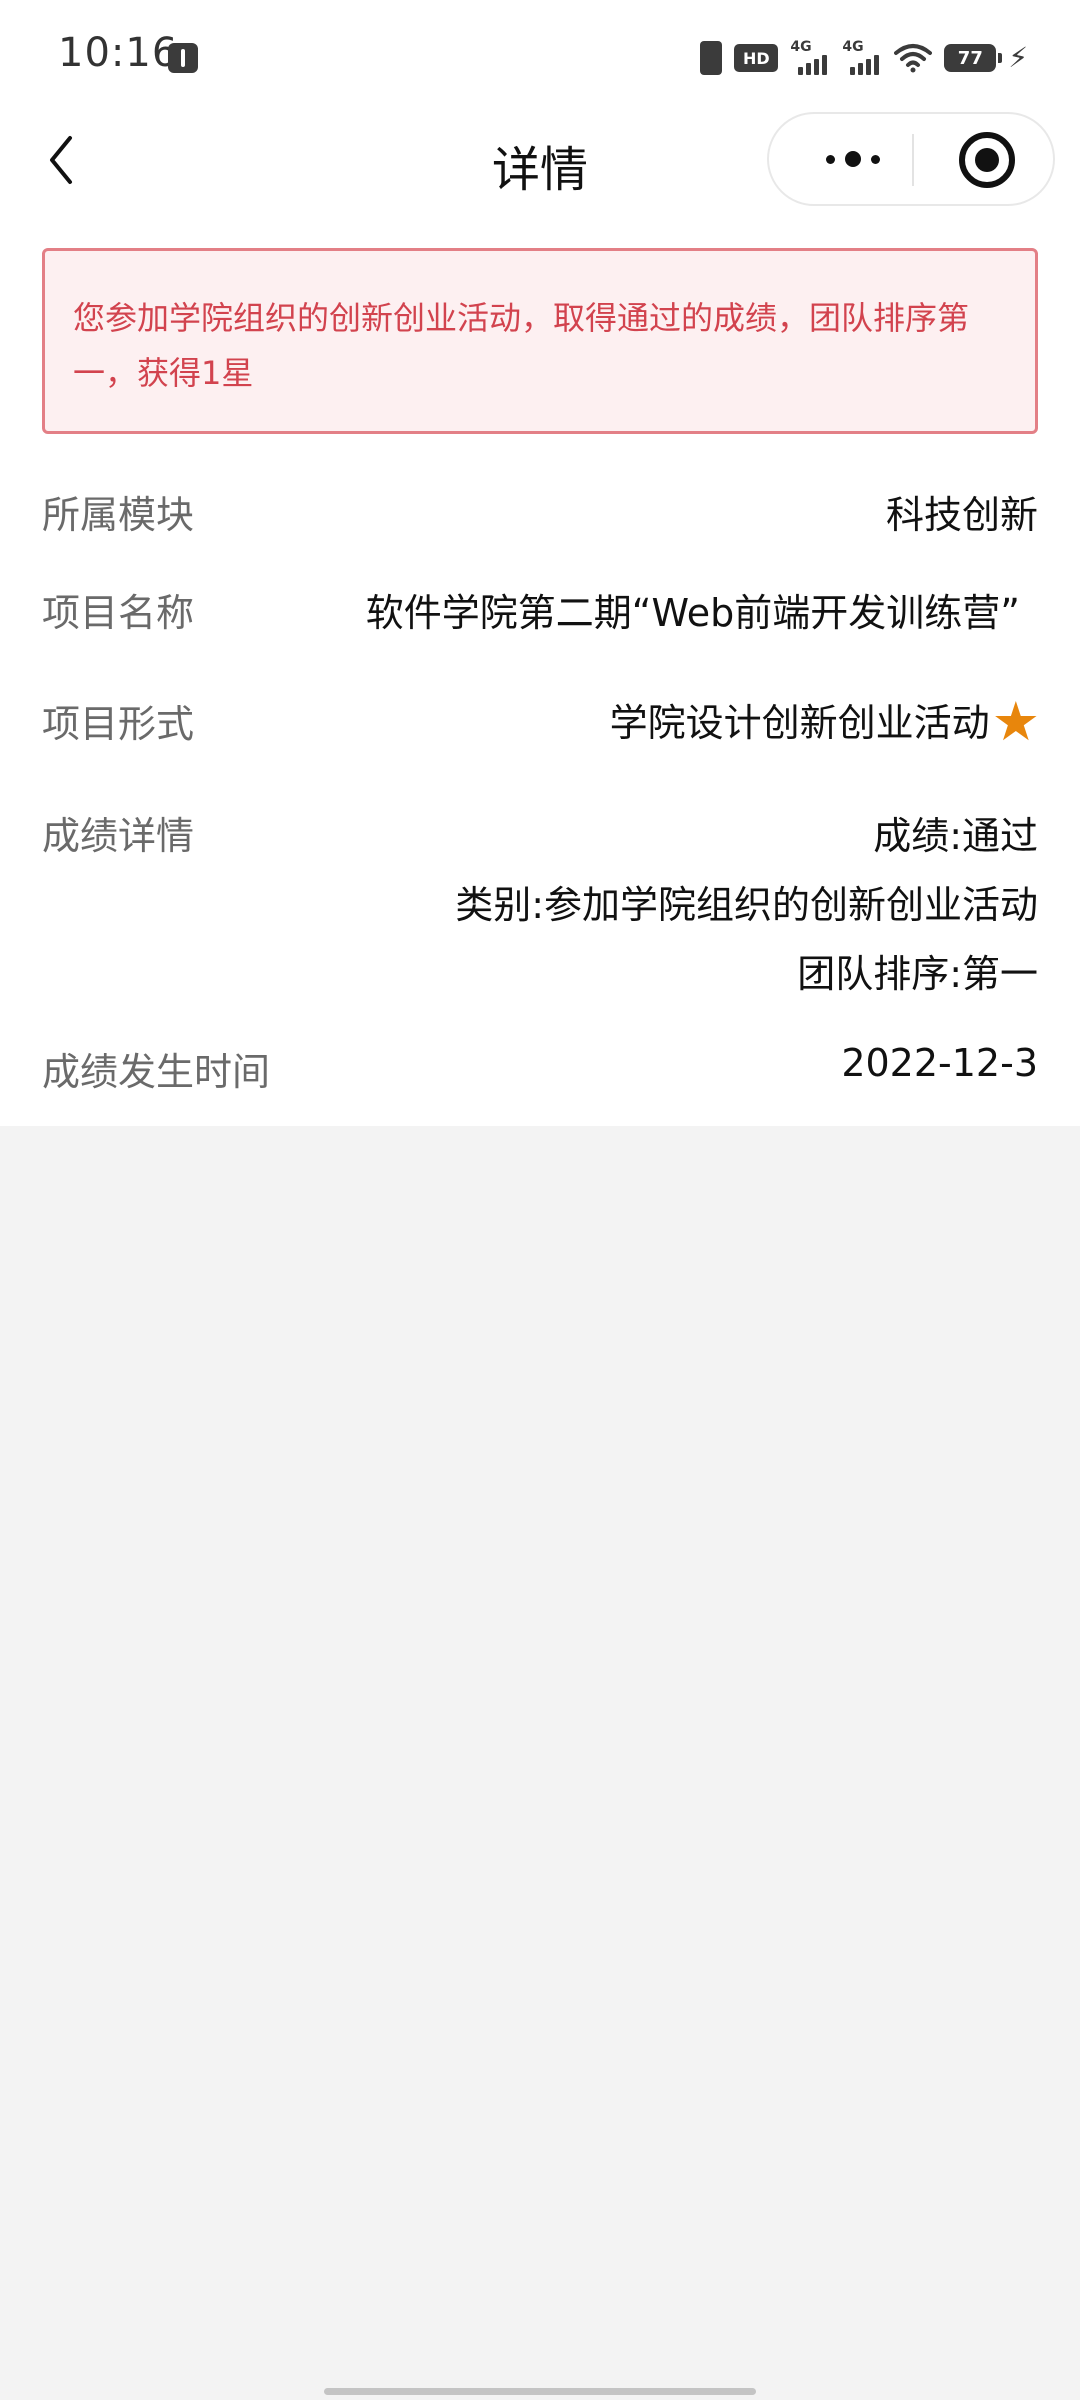  What do you see at coordinates (799, 723) in the screenshot?
I see `project-form-text: 学院设计创新创业活动` at bounding box center [799, 723].